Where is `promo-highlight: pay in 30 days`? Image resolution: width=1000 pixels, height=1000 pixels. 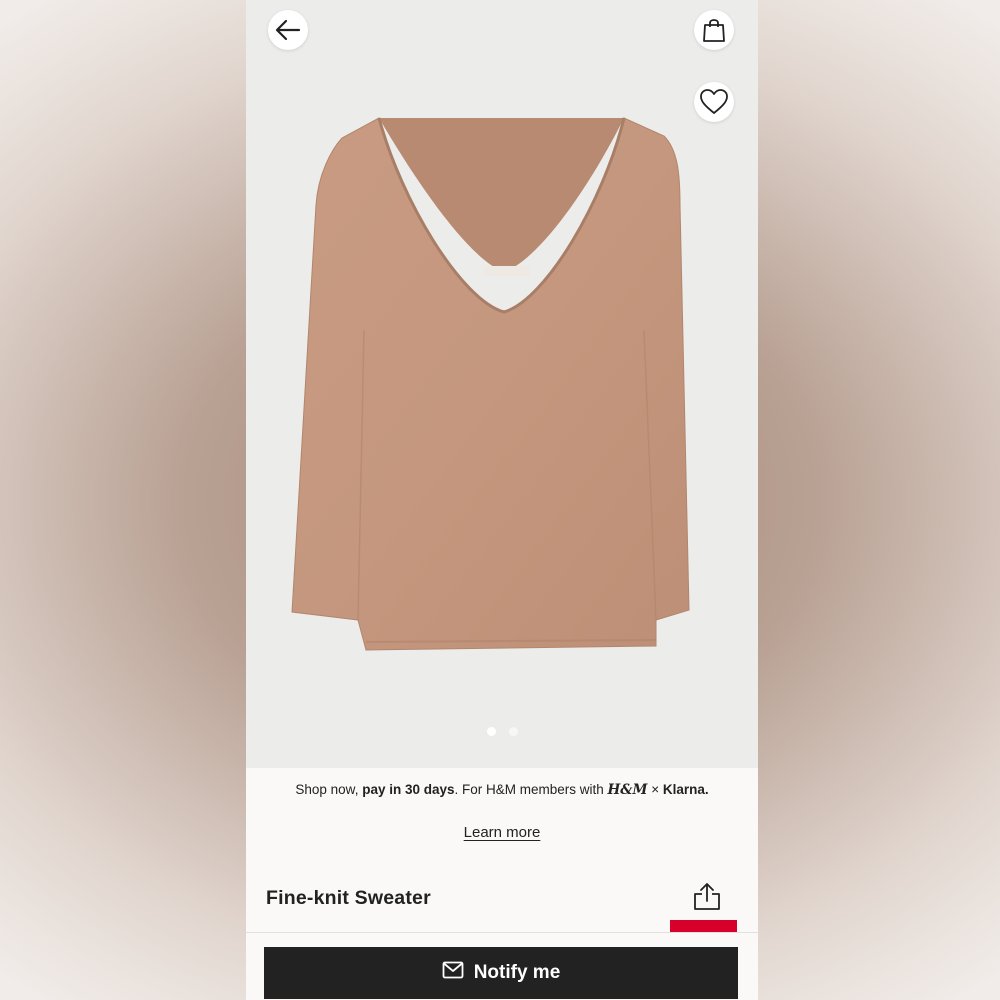 promo-highlight: pay in 30 days is located at coordinates (408, 789).